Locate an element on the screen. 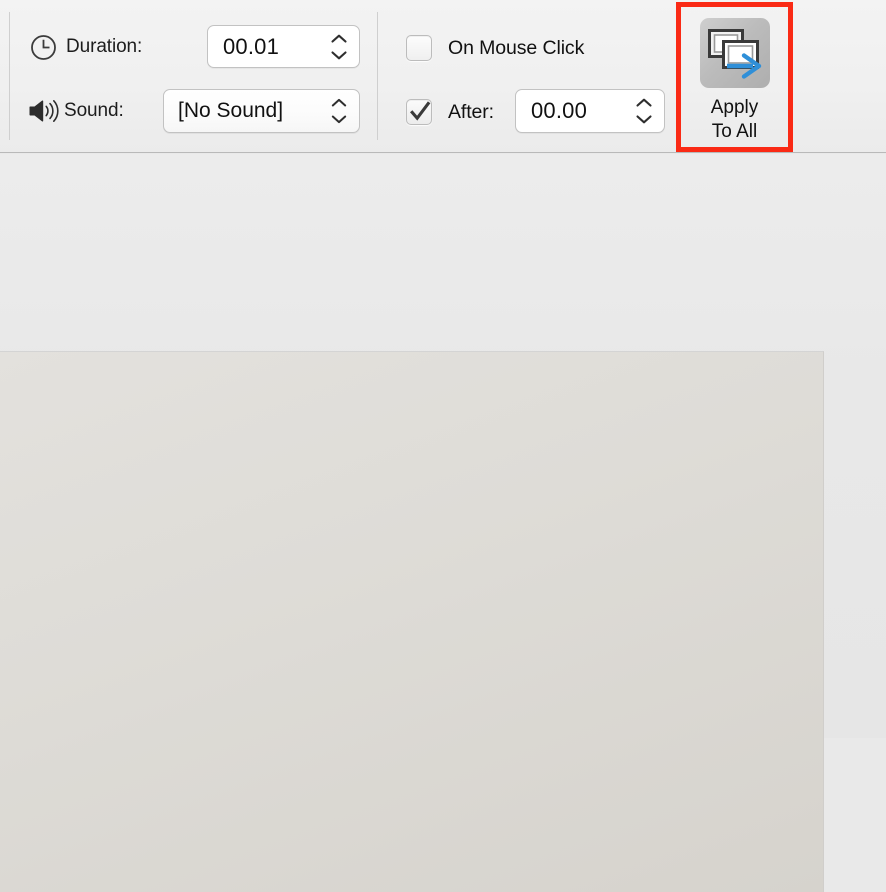 The height and width of the screenshot is (892, 886). after-label: After: is located at coordinates (471, 111).